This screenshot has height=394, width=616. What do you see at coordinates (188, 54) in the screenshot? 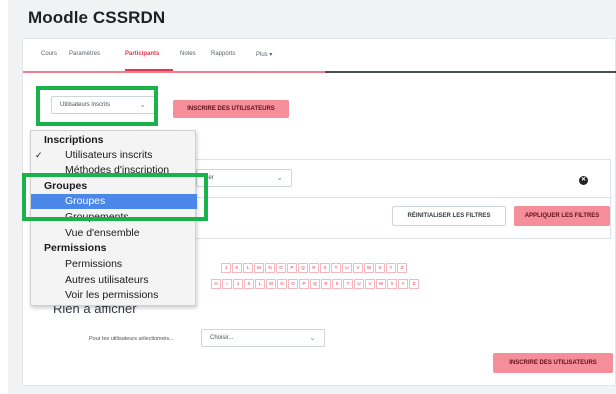
I see `tab-notes: Notes` at bounding box center [188, 54].